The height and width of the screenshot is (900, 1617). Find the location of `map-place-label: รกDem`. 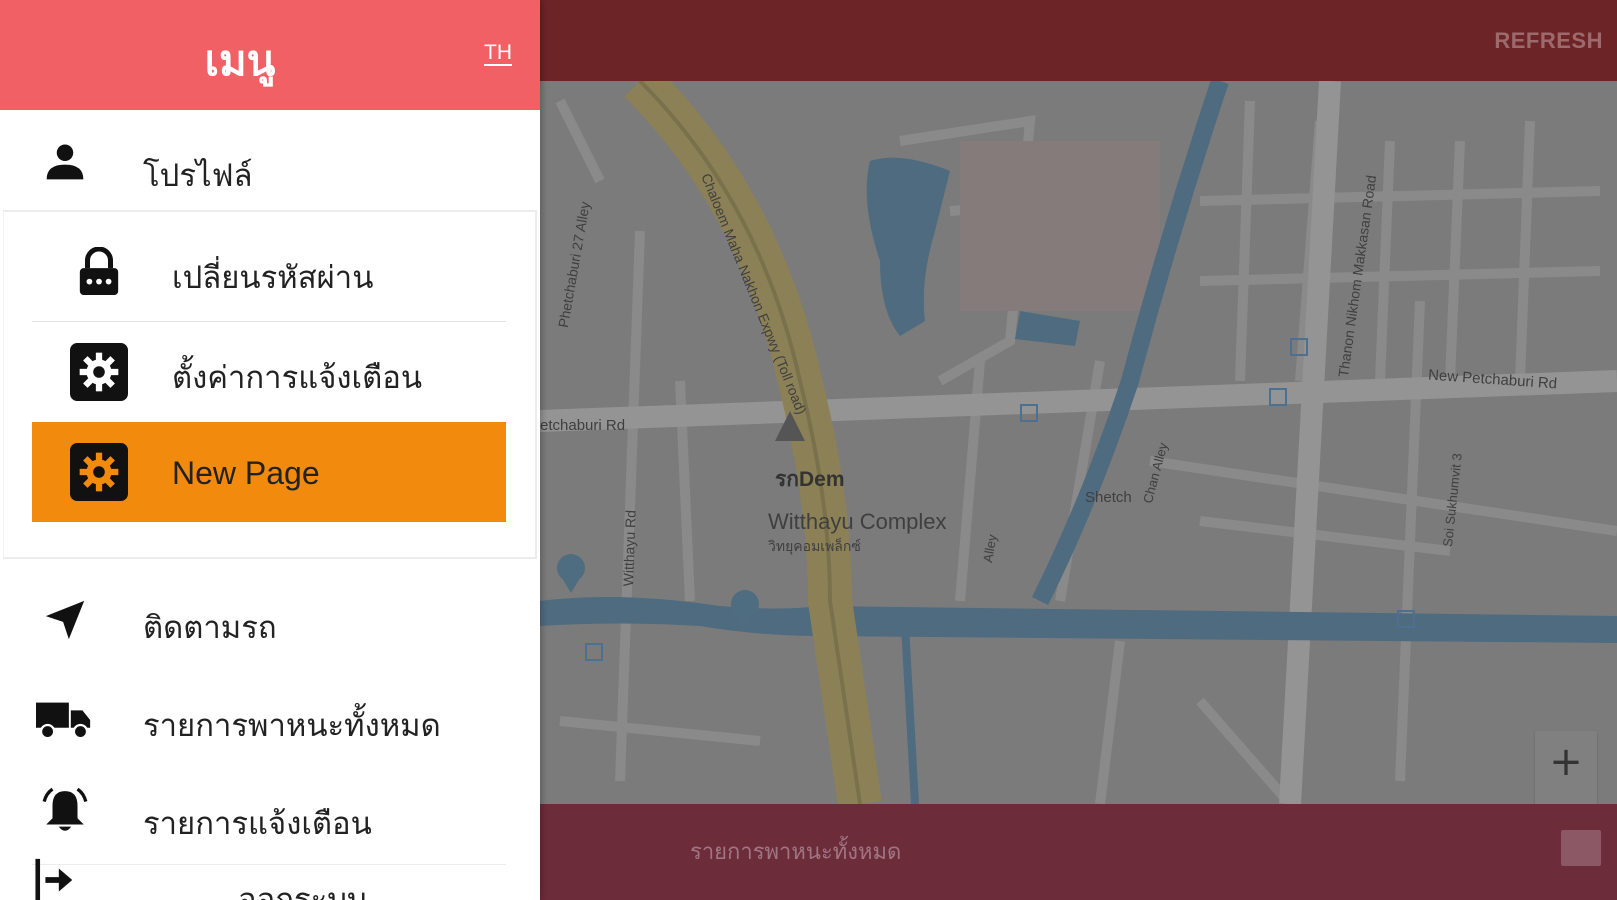

map-place-label: รกDem is located at coordinates (810, 479).